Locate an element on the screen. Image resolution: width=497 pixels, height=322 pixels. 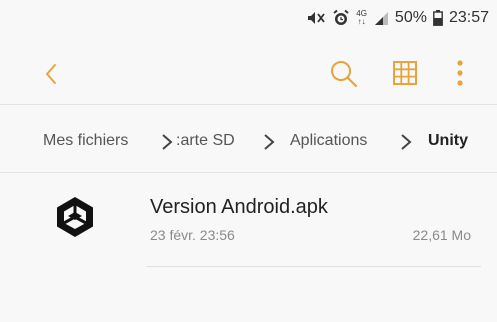
battery-icon is located at coordinates (438, 18).